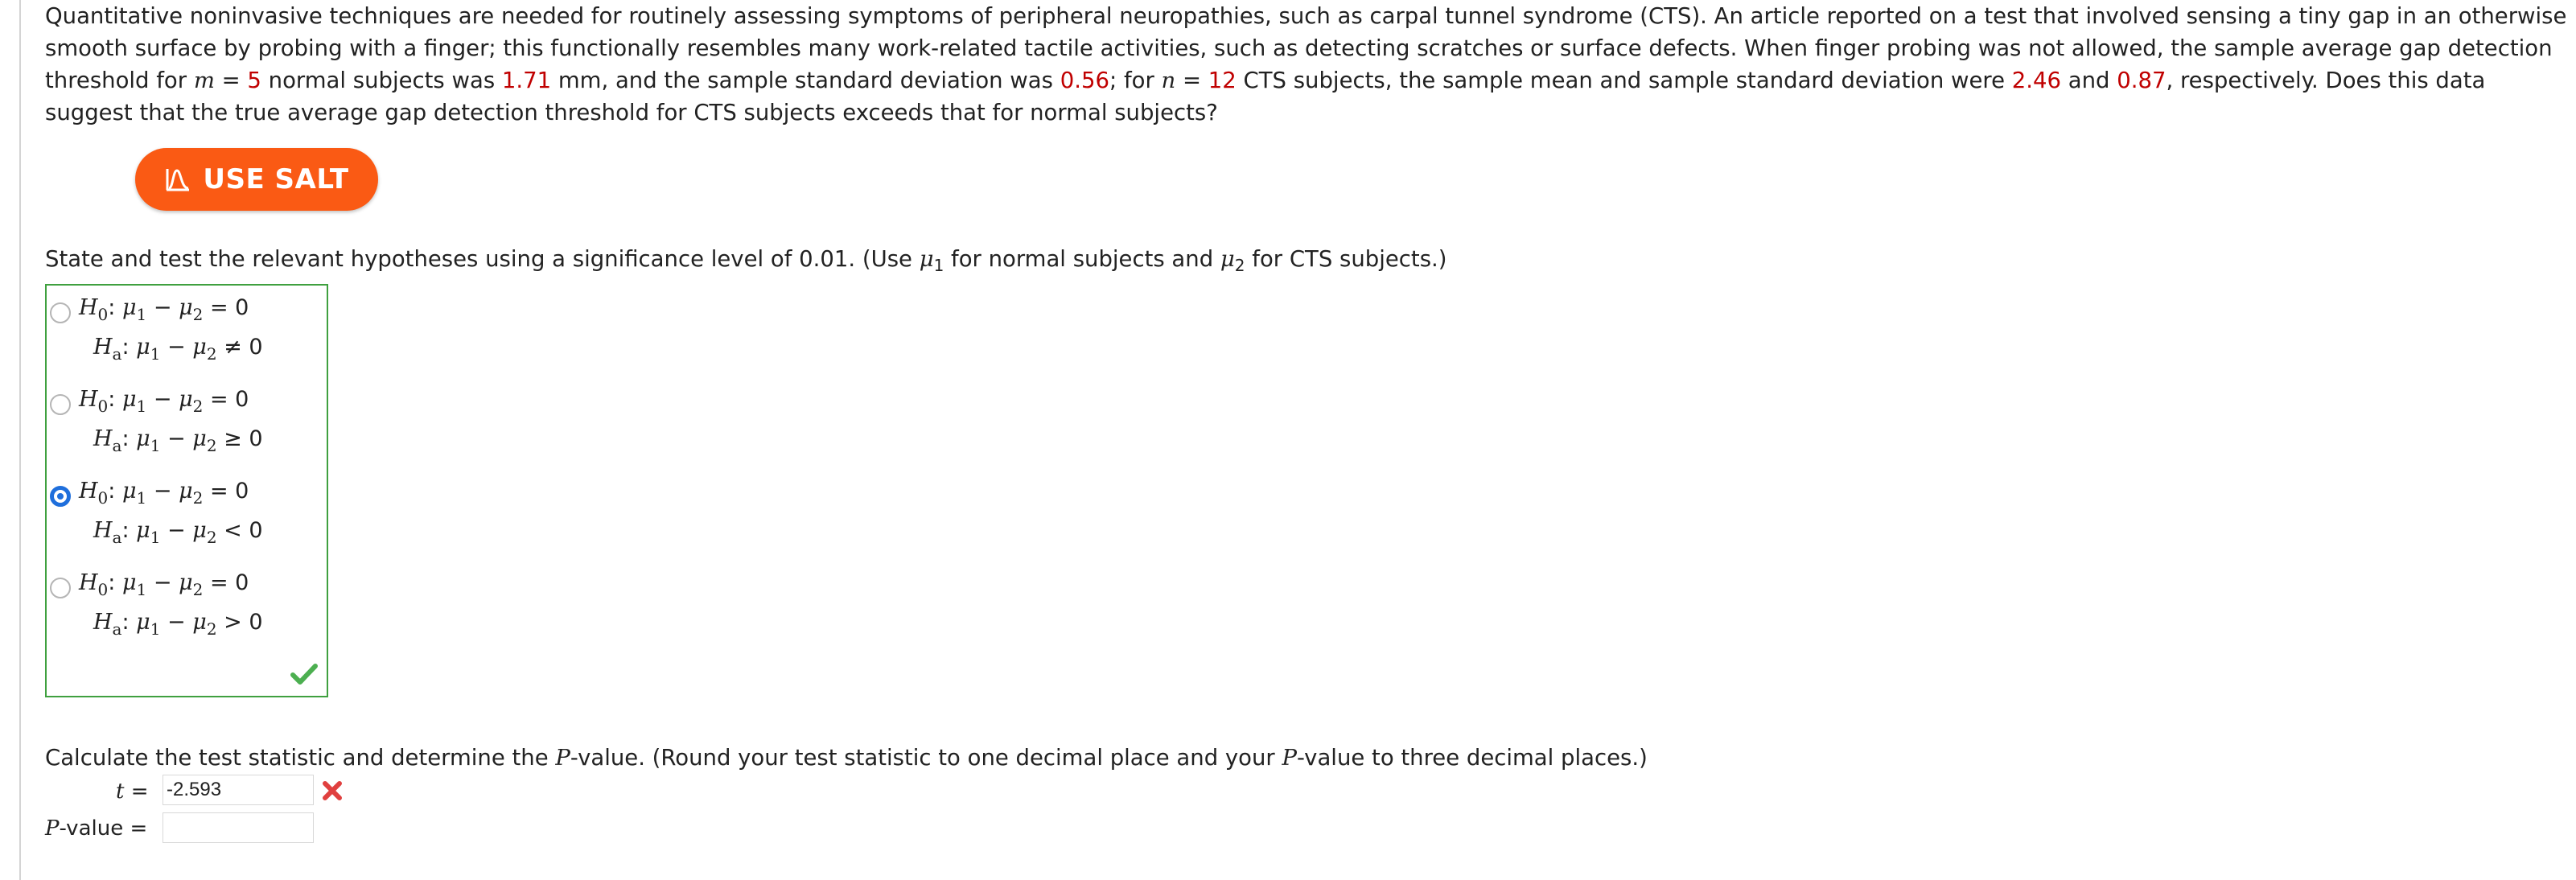 The height and width of the screenshot is (880, 2576). I want to click on use-salt-button: USE SALT, so click(256, 179).